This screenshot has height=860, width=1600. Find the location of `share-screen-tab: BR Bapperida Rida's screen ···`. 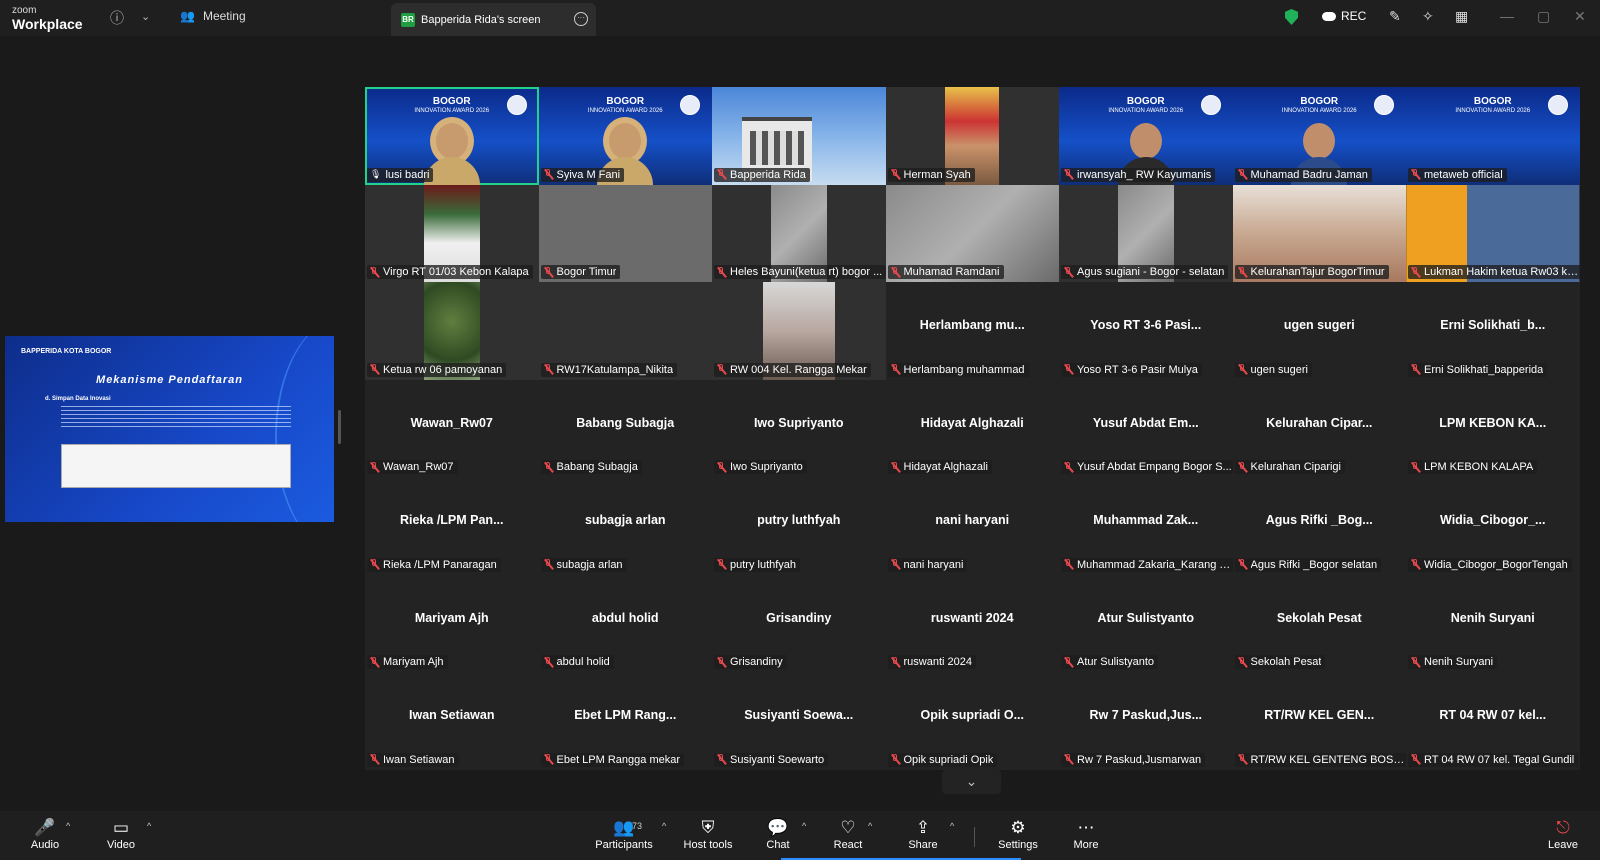

share-screen-tab: BR Bapperida Rida's screen ··· is located at coordinates (493, 19).